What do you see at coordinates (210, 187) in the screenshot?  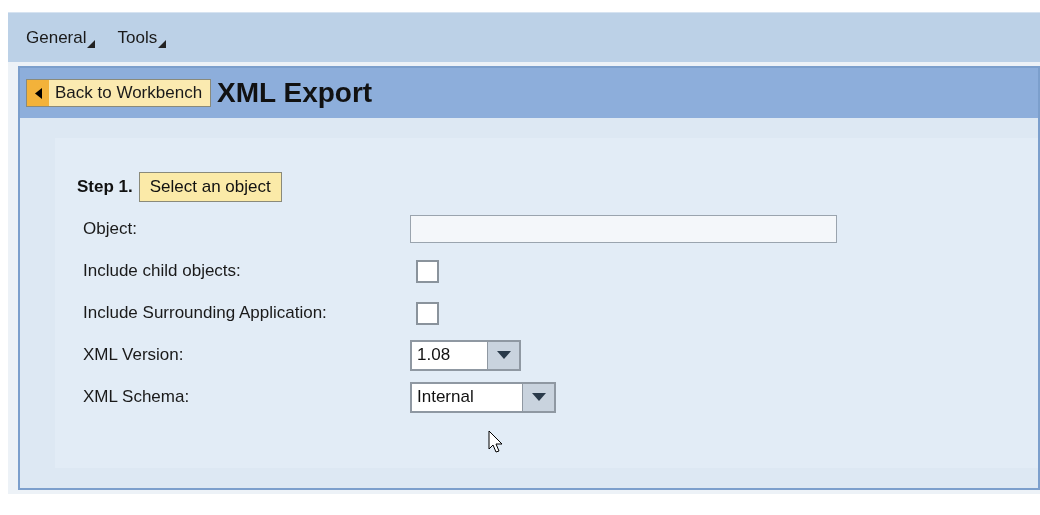 I see `select-object-button: Select an object` at bounding box center [210, 187].